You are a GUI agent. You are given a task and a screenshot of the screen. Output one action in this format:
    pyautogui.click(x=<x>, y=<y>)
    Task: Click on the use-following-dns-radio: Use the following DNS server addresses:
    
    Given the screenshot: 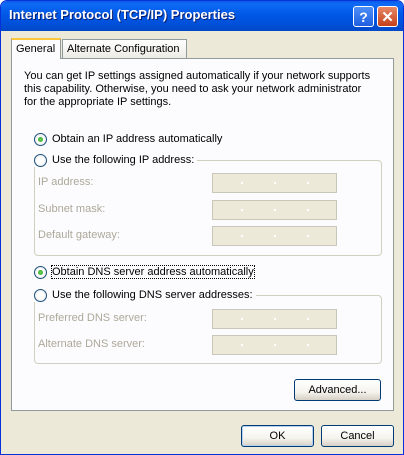 What is the action you would take?
    pyautogui.click(x=145, y=295)
    